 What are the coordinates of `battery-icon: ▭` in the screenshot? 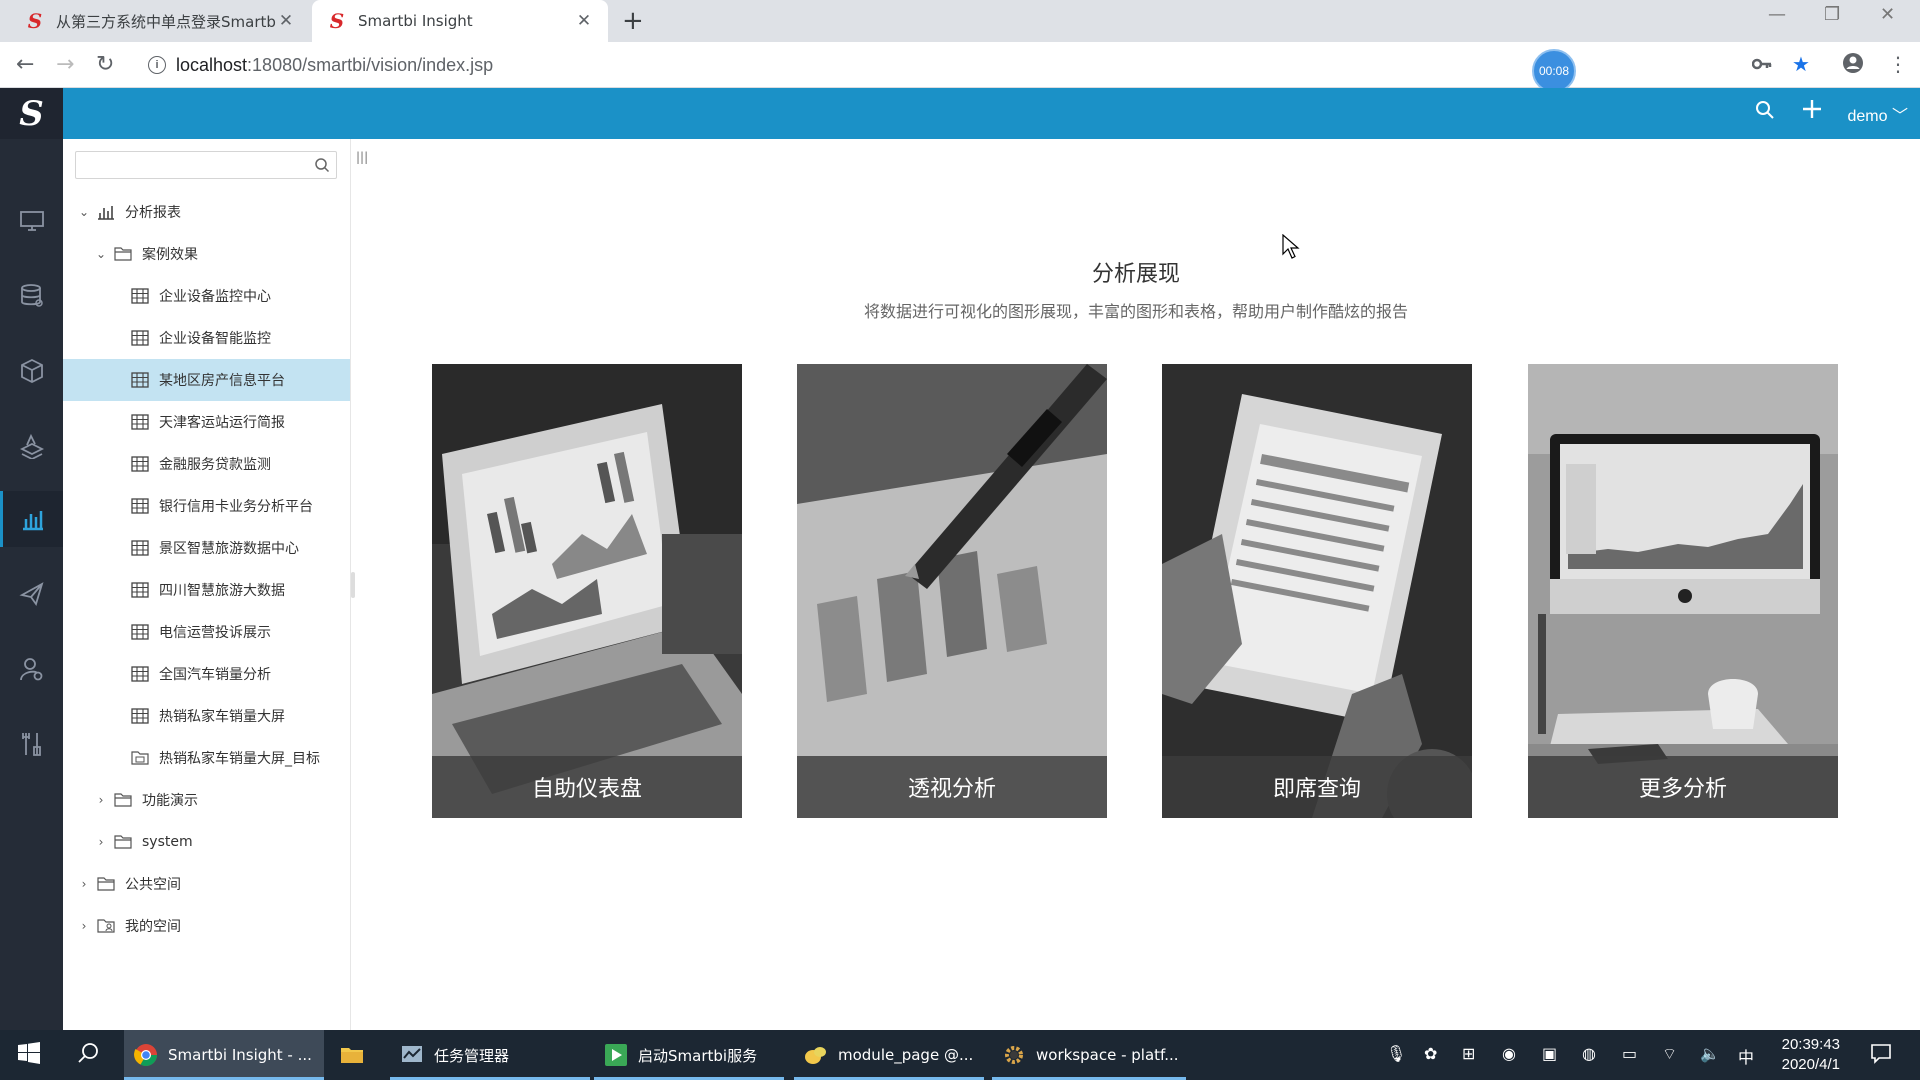 It's located at (1629, 1053).